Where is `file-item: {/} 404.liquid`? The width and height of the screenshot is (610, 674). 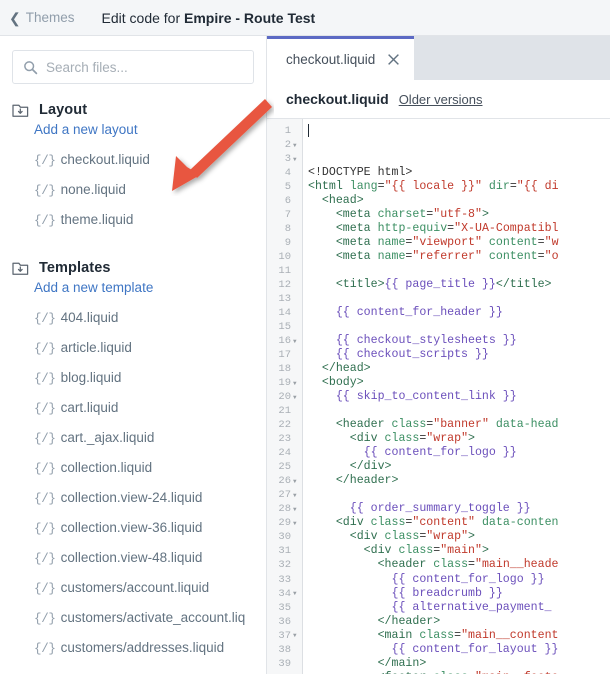
file-item: {/} 404.liquid is located at coordinates (133, 325).